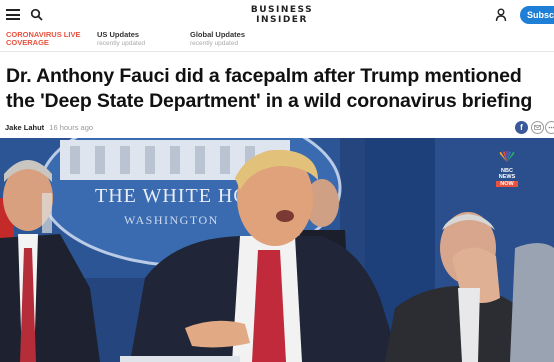  Describe the element at coordinates (27, 42) in the screenshot. I see `live-coverage-line-2: COVERAGE` at that location.